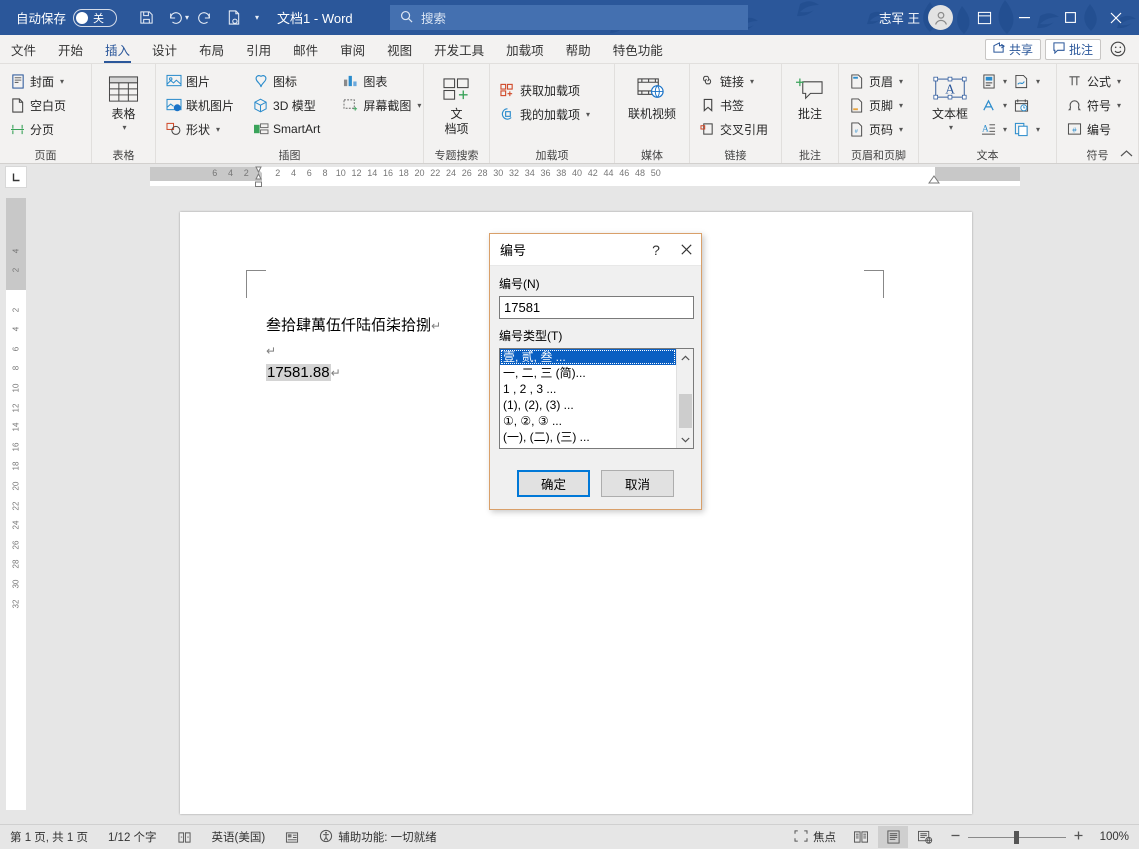 The height and width of the screenshot is (849, 1139). Describe the element at coordinates (286, 81) in the screenshot. I see `icons-button: 图标` at that location.